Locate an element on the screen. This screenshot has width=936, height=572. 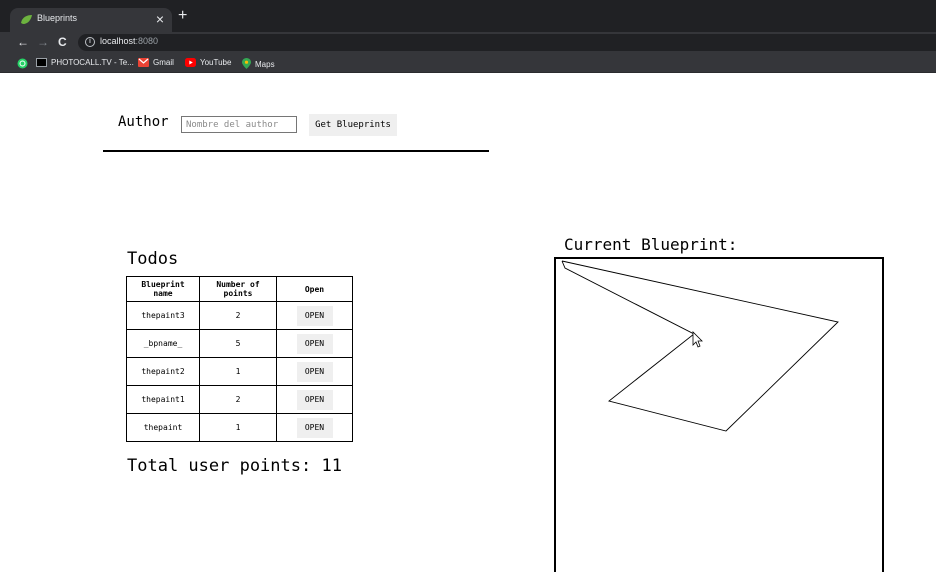
table-row: thepaint2 1 OPEN is located at coordinates (239, 371).